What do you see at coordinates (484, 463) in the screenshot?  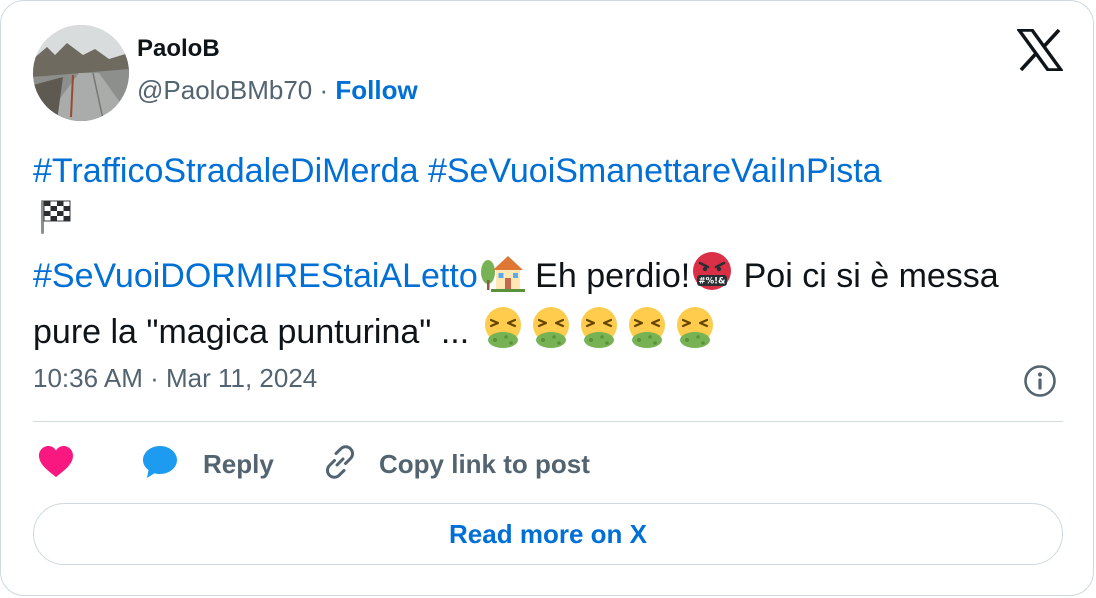 I see `copy-link-label: Copy link to post` at bounding box center [484, 463].